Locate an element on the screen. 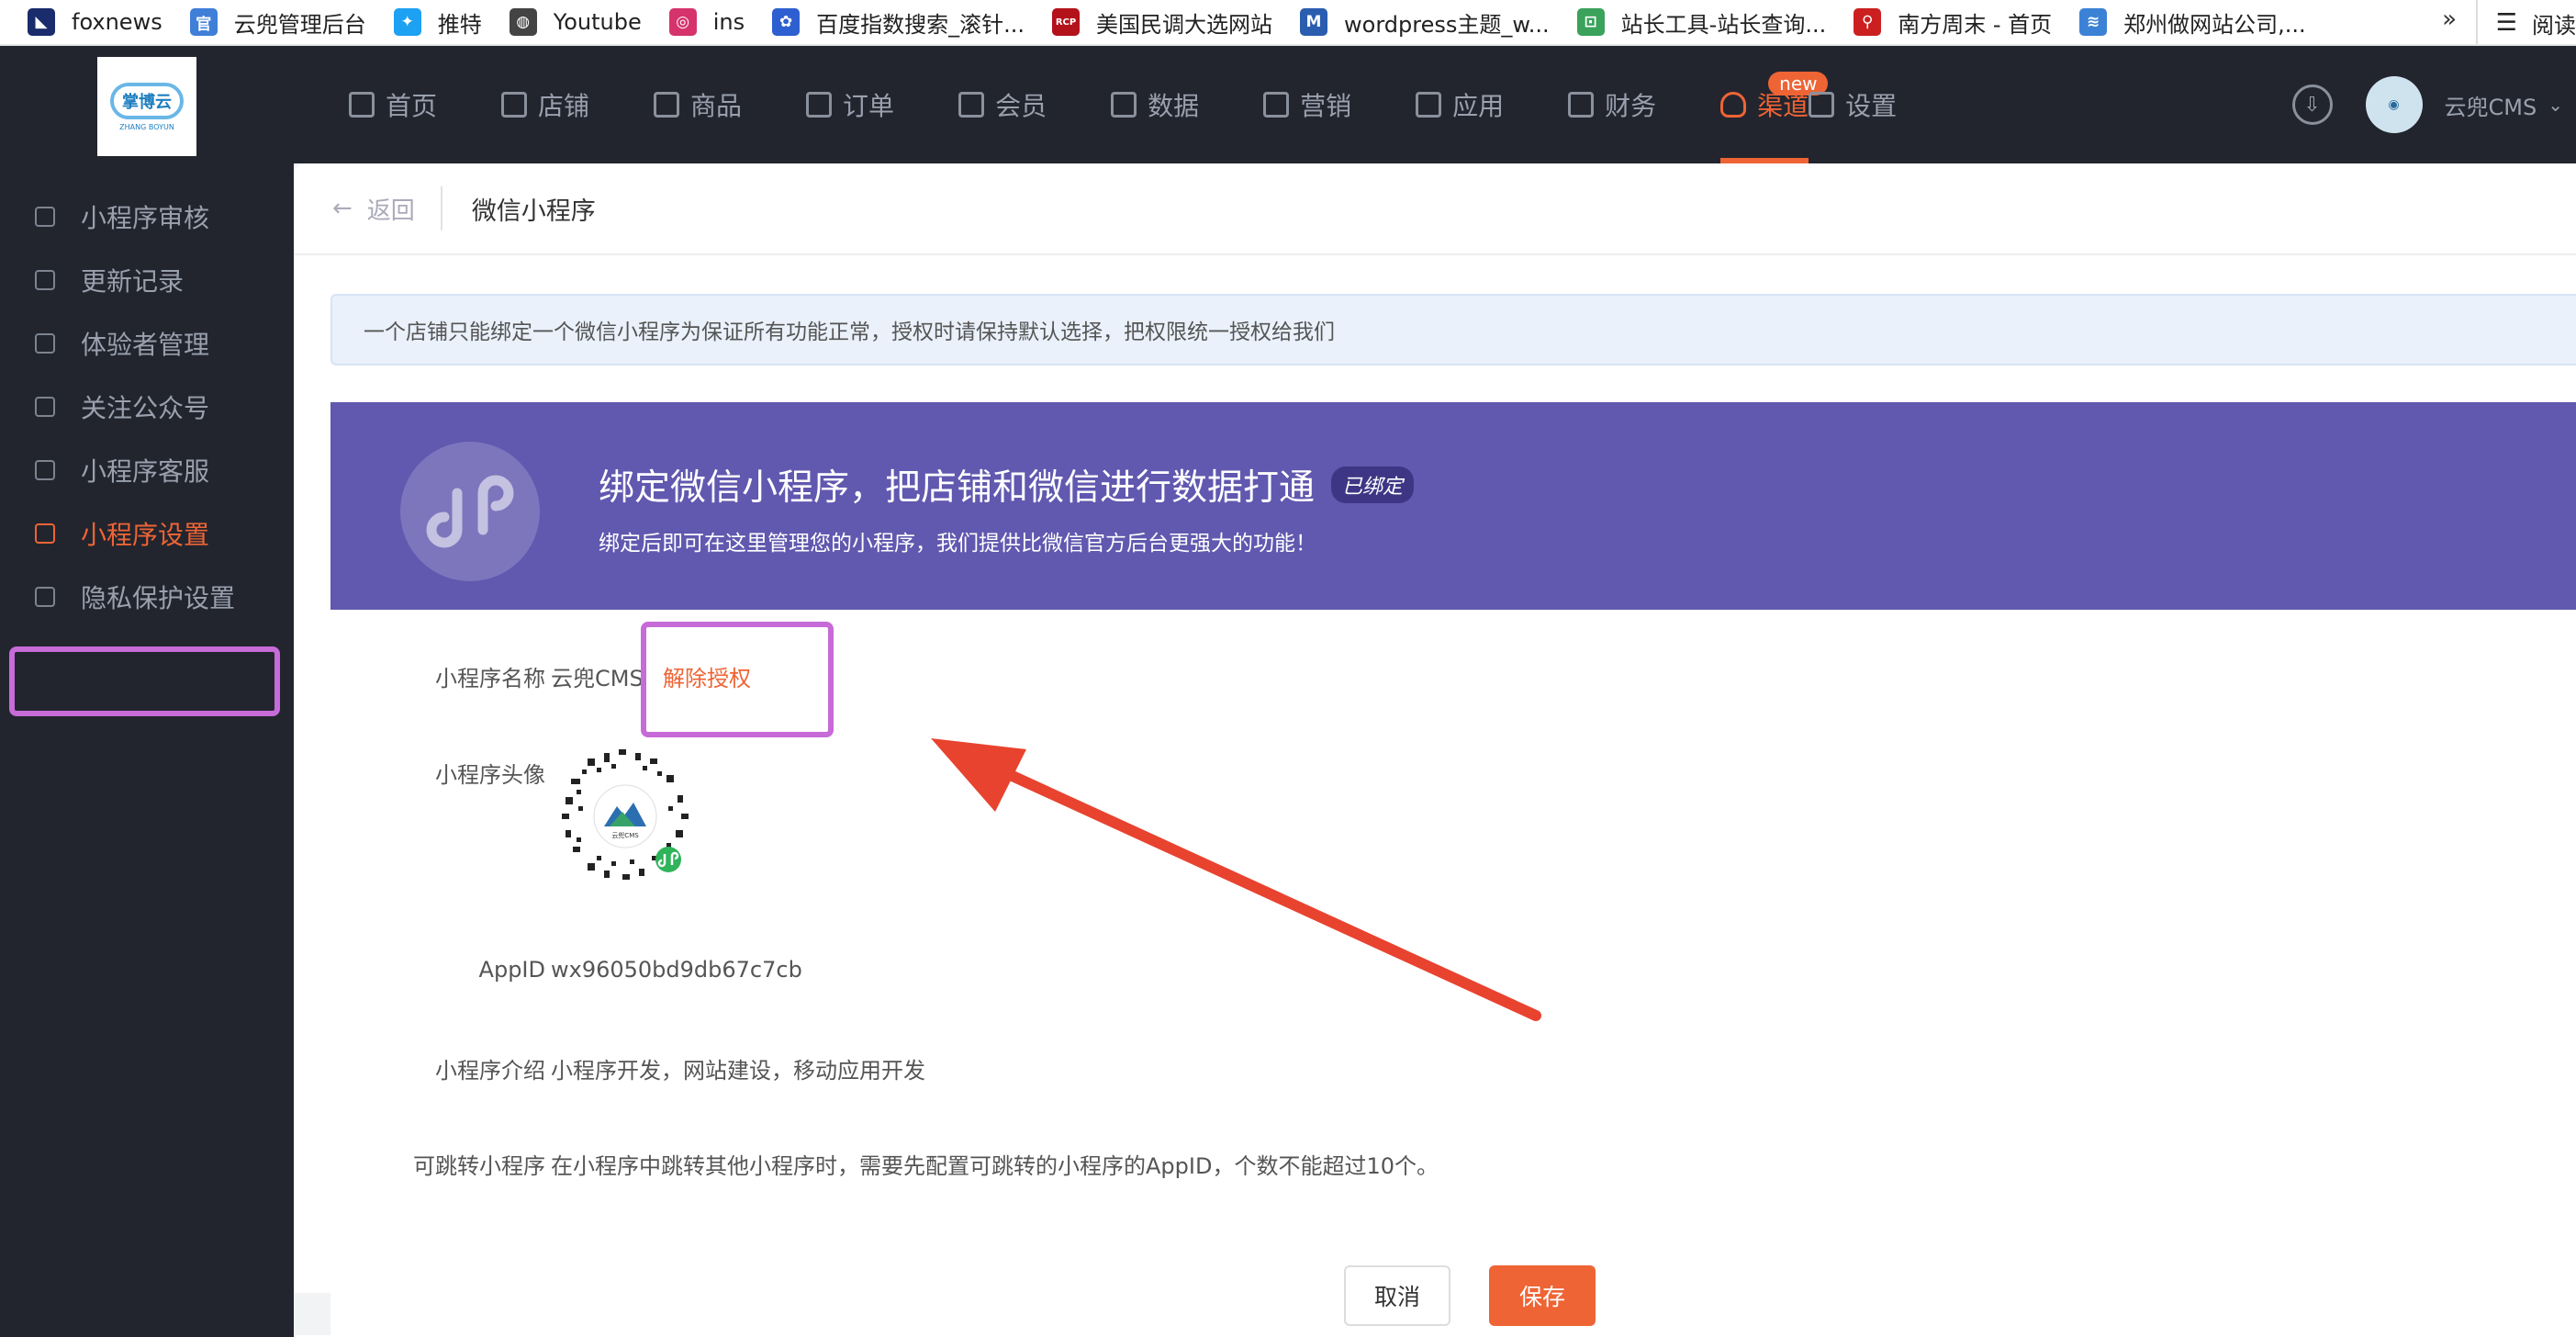 This screenshot has width=2576, height=1337. user-name: 云兜CMS is located at coordinates (2491, 105).